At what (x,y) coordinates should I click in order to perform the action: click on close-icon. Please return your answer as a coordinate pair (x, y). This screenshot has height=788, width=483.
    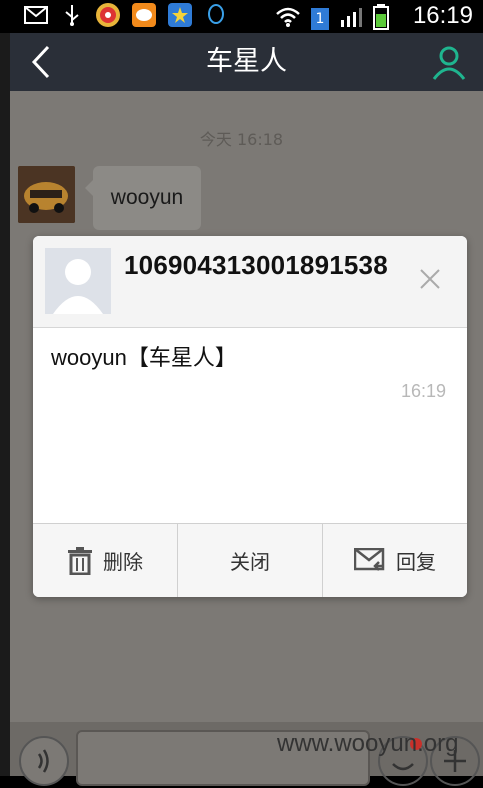
    Looking at the image, I should click on (430, 279).